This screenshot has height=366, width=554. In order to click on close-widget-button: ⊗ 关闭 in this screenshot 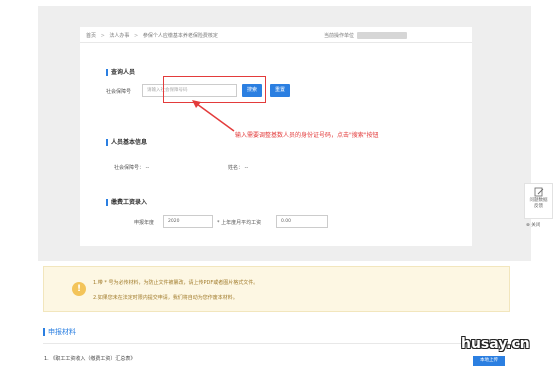, I will do `click(533, 225)`.